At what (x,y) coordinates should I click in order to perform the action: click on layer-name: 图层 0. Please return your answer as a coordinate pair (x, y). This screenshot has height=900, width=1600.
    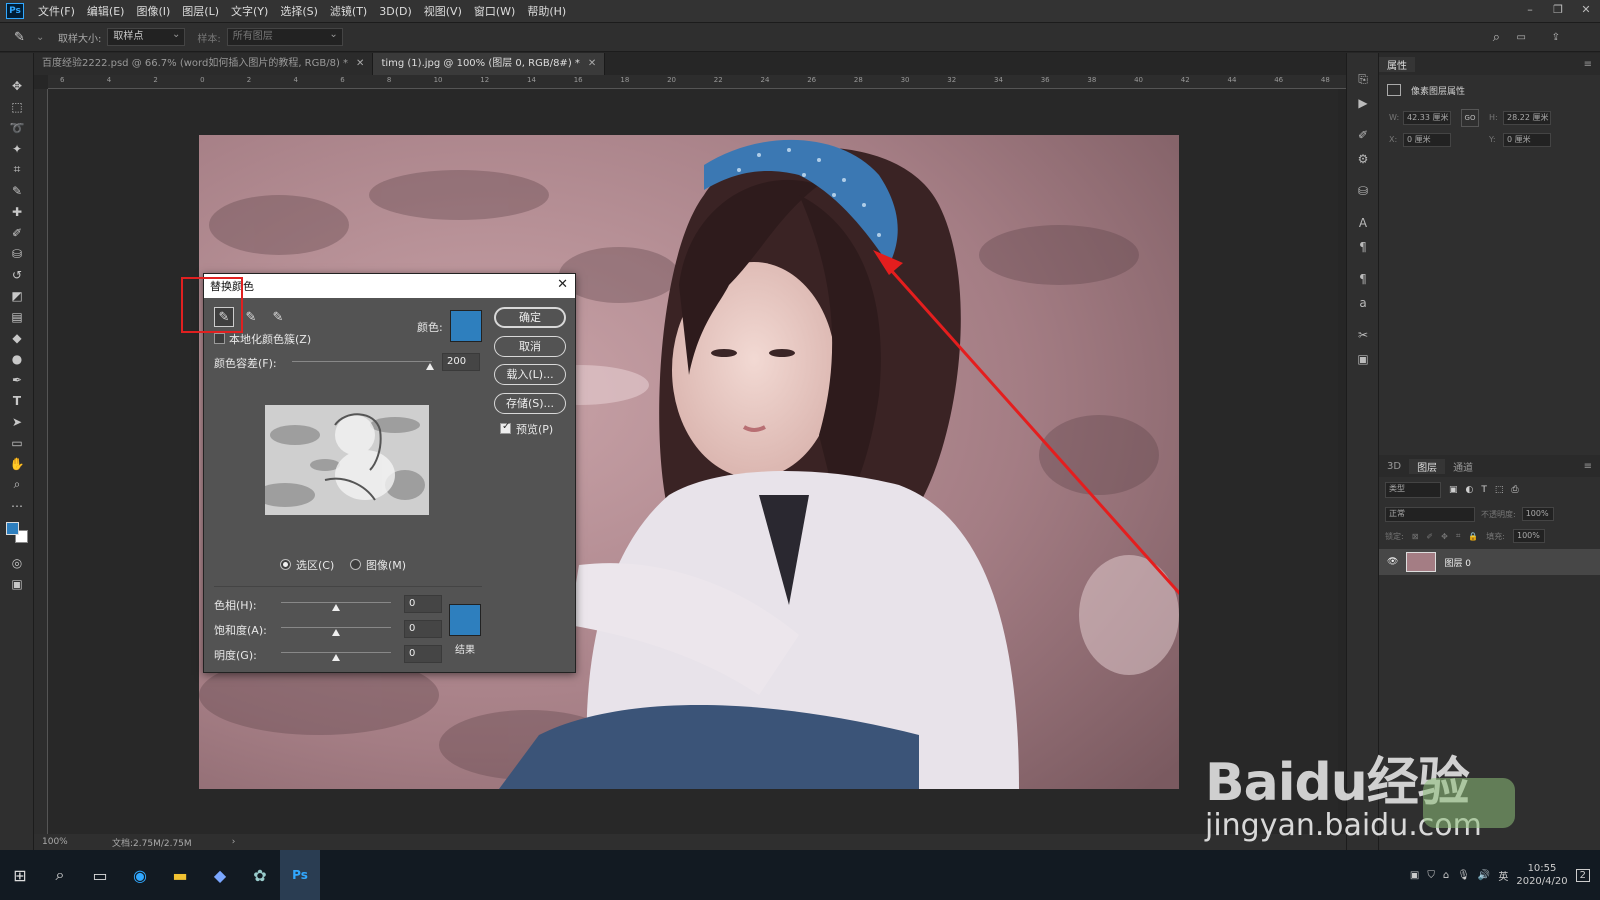
    Looking at the image, I should click on (1457, 562).